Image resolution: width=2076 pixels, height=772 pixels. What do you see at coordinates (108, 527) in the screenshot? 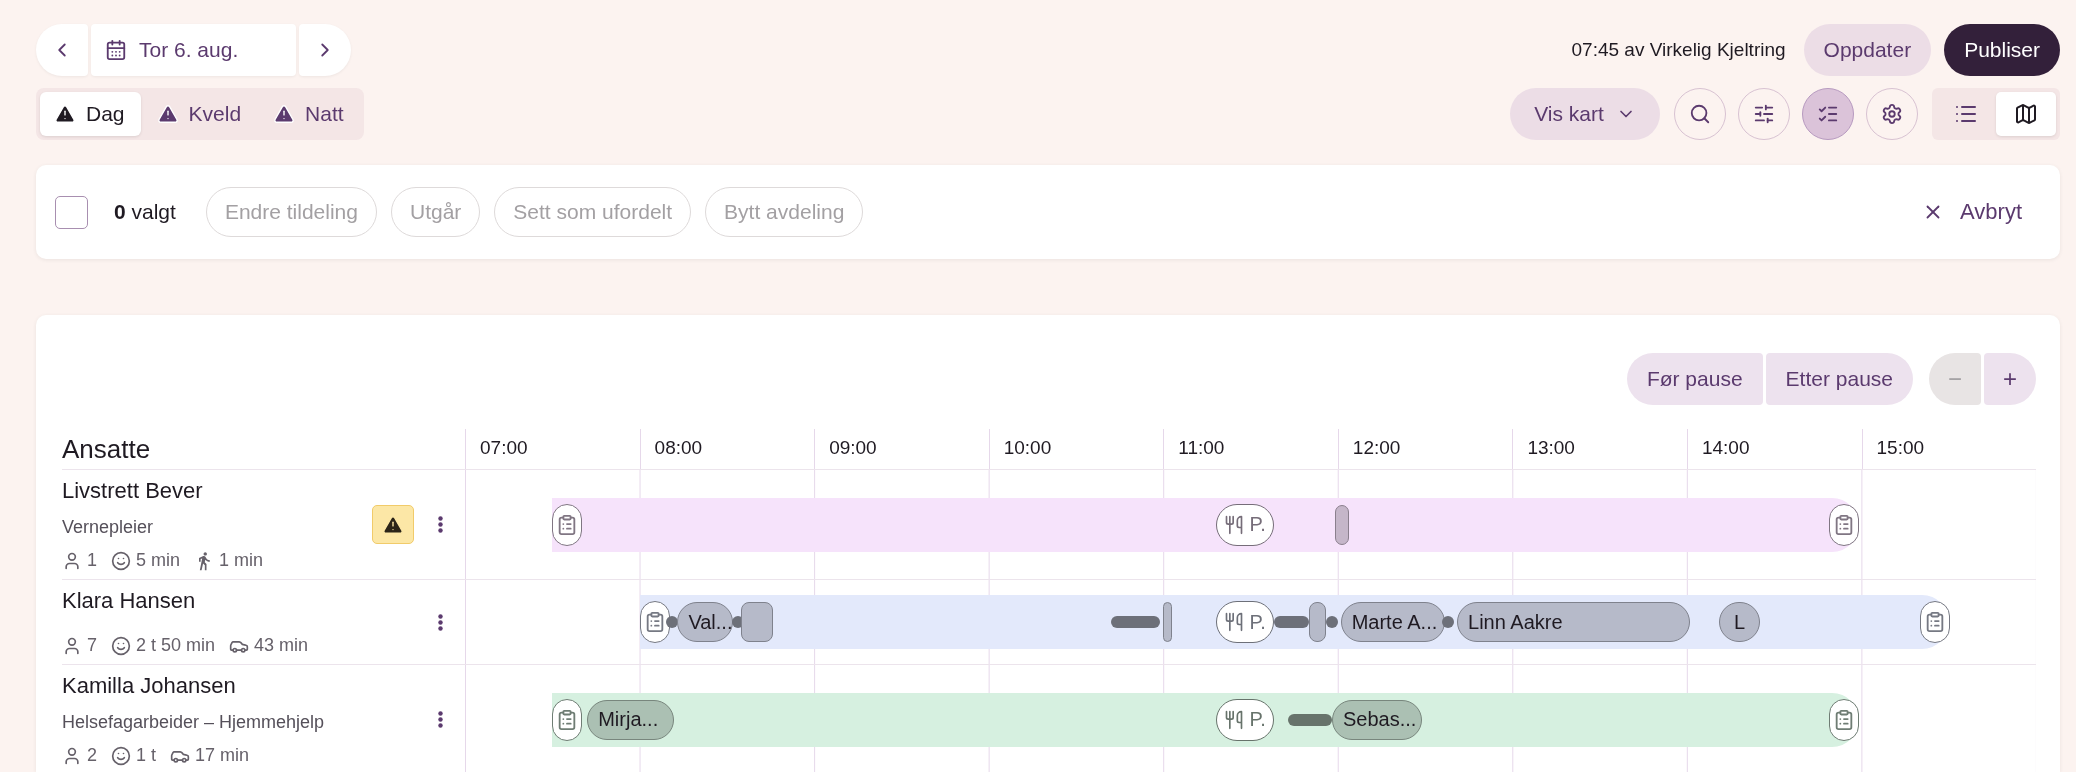
I see `employee-role: Vernepleier` at bounding box center [108, 527].